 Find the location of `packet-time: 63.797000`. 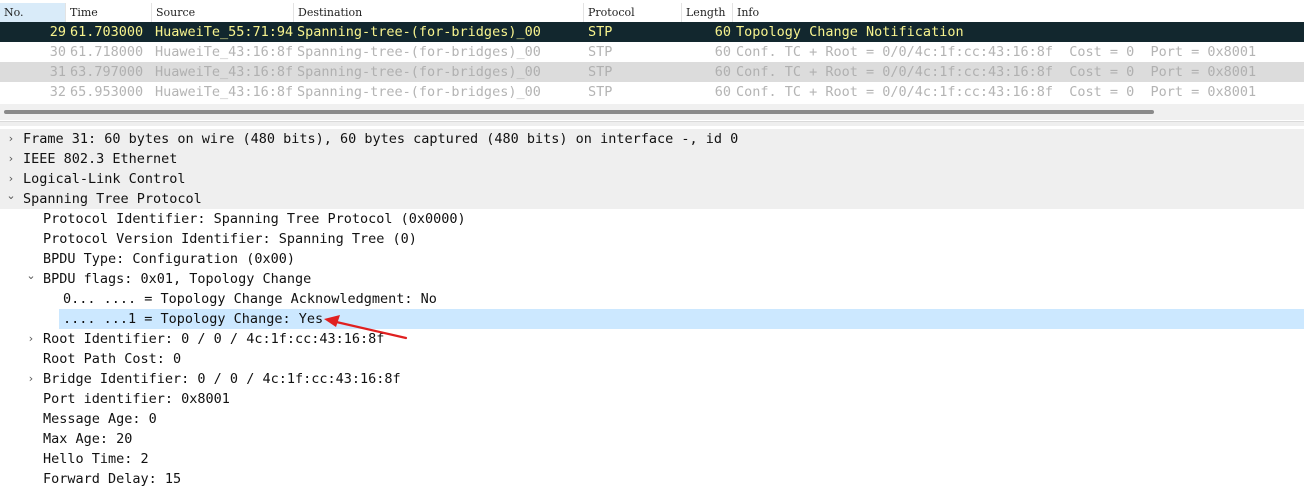

packet-time: 63.797000 is located at coordinates (107, 72).